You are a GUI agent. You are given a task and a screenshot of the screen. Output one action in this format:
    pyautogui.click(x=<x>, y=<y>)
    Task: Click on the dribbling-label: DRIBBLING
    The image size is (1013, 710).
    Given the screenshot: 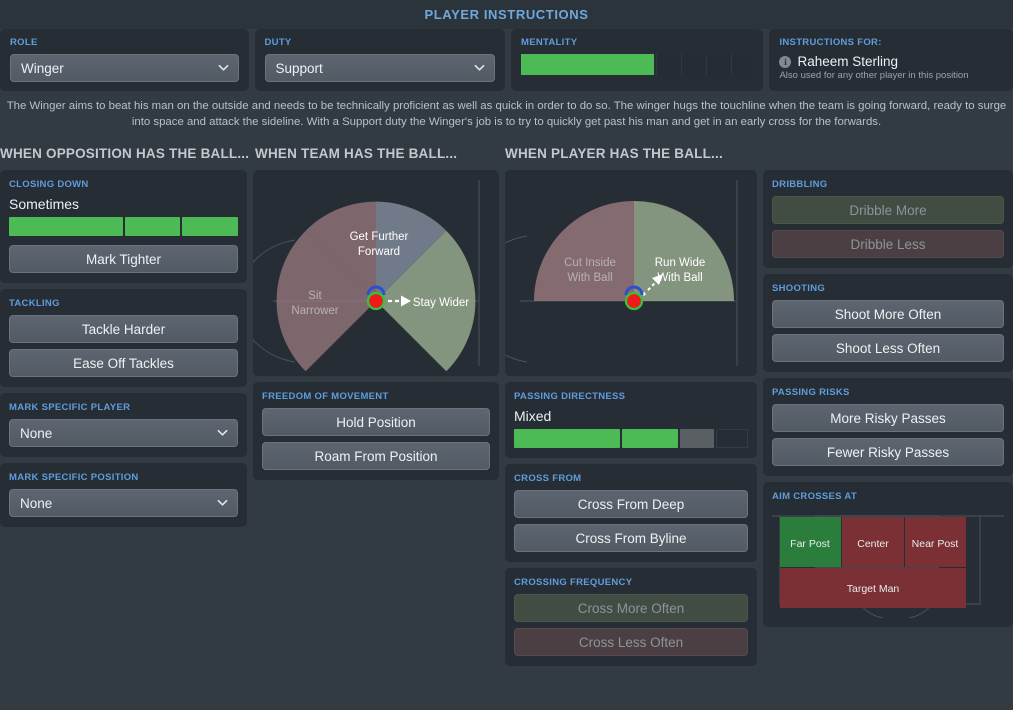 What is the action you would take?
    pyautogui.click(x=800, y=184)
    